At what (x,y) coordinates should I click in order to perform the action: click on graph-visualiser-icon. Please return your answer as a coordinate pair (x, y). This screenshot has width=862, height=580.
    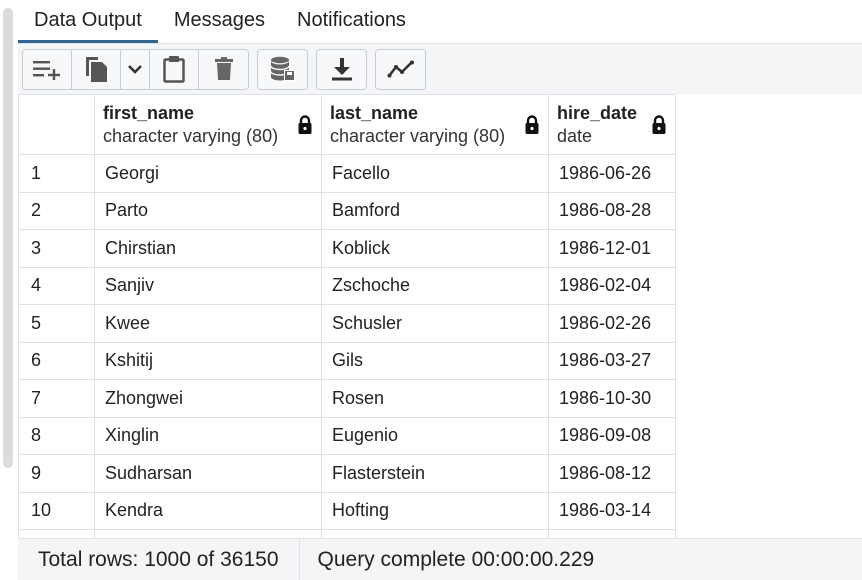
    Looking at the image, I should click on (400, 69).